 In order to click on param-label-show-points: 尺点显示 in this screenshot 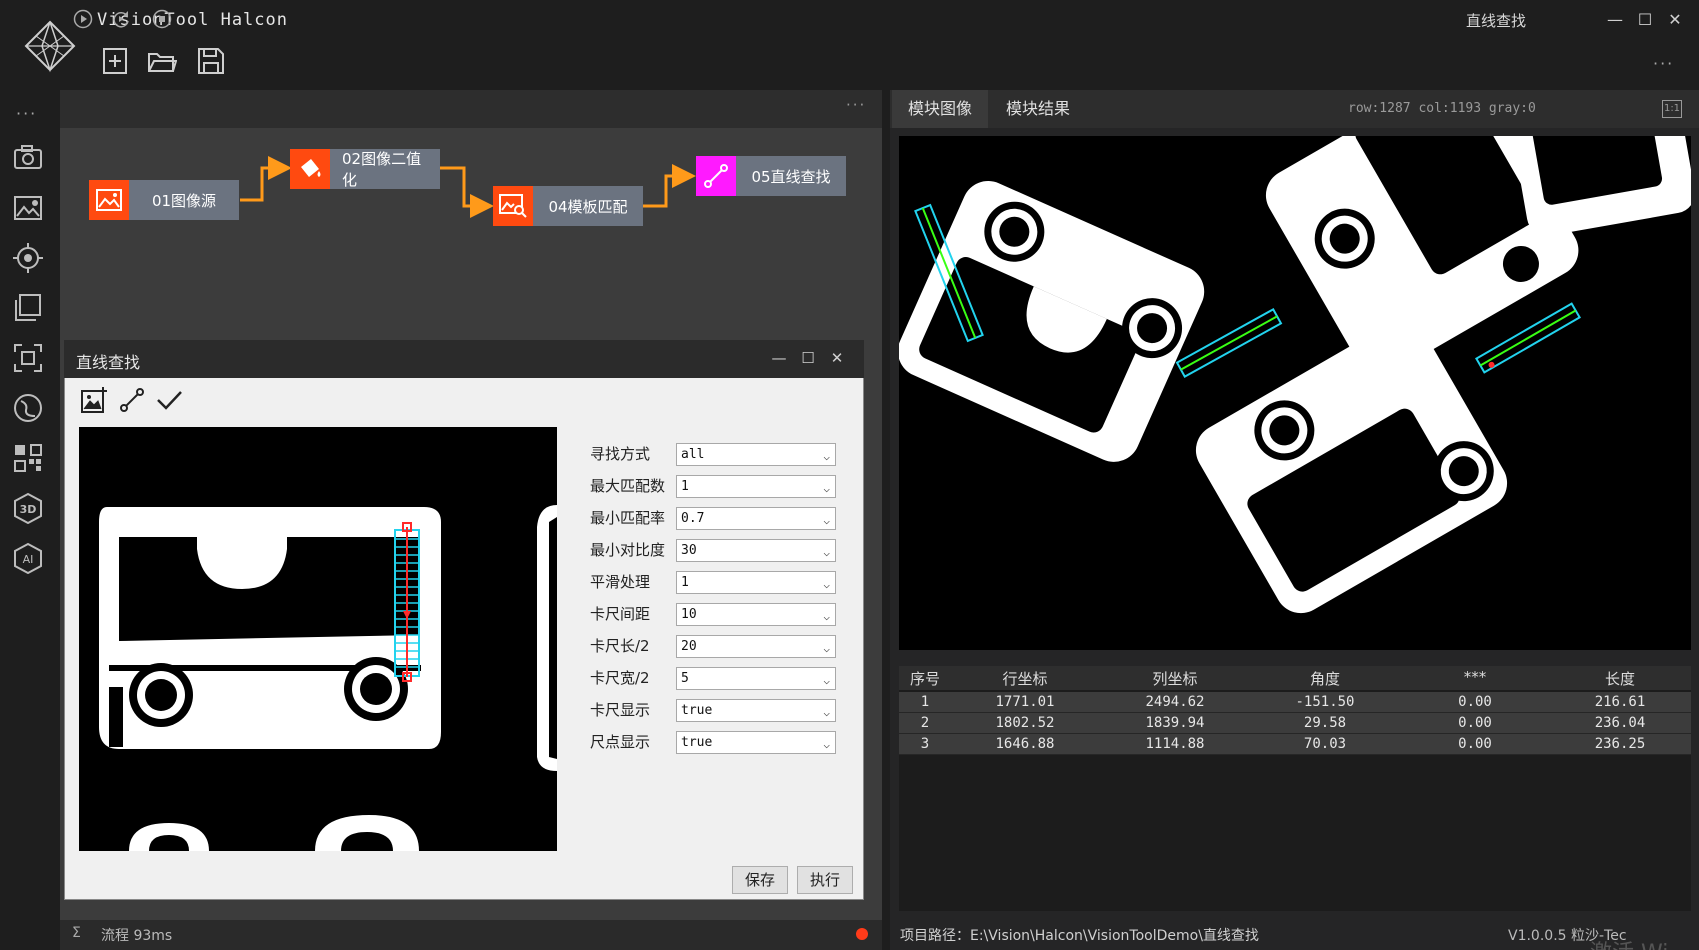, I will do `click(620, 742)`.